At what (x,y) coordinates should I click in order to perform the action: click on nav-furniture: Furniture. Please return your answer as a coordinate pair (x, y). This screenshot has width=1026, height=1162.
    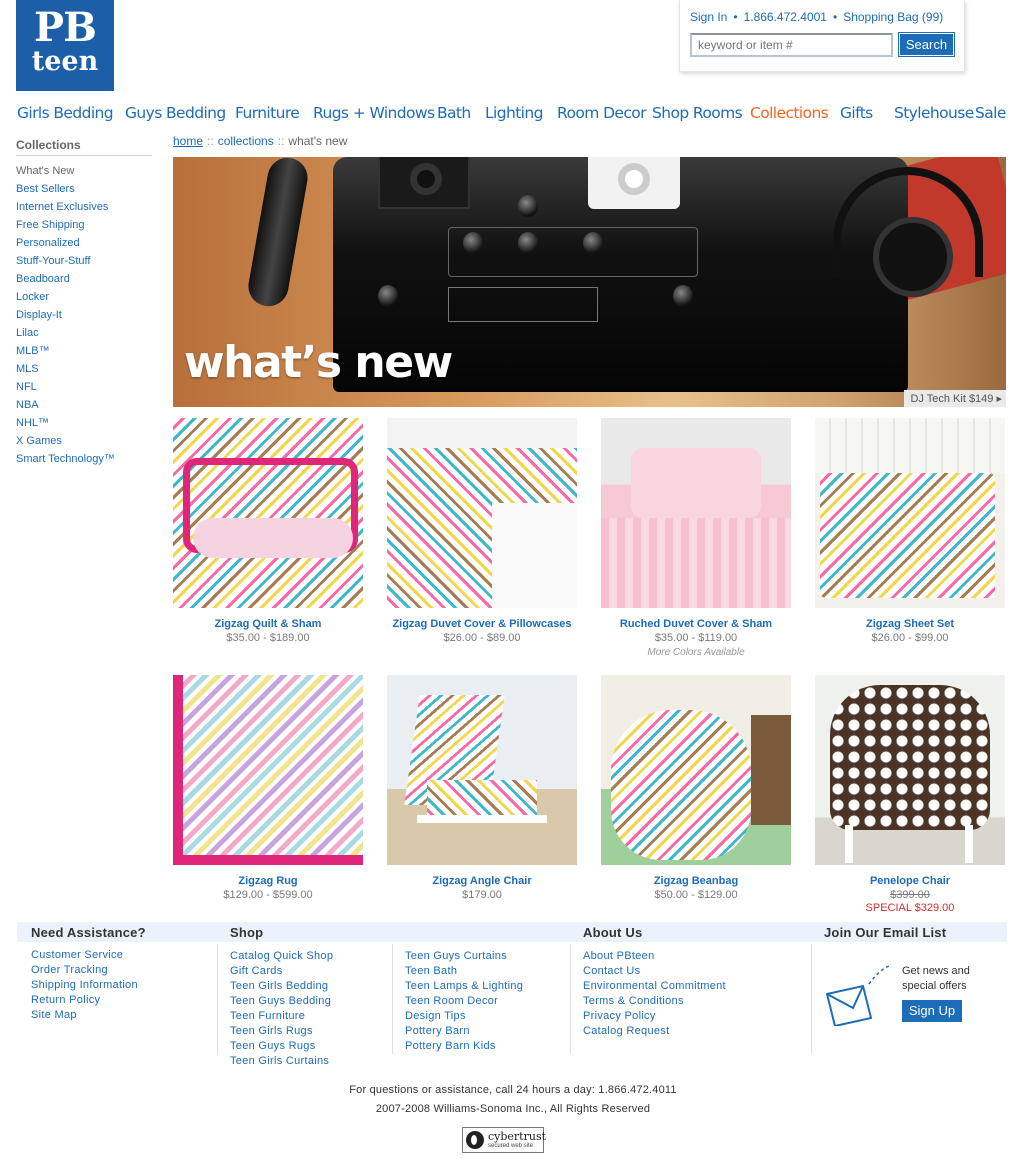
    Looking at the image, I should click on (267, 113).